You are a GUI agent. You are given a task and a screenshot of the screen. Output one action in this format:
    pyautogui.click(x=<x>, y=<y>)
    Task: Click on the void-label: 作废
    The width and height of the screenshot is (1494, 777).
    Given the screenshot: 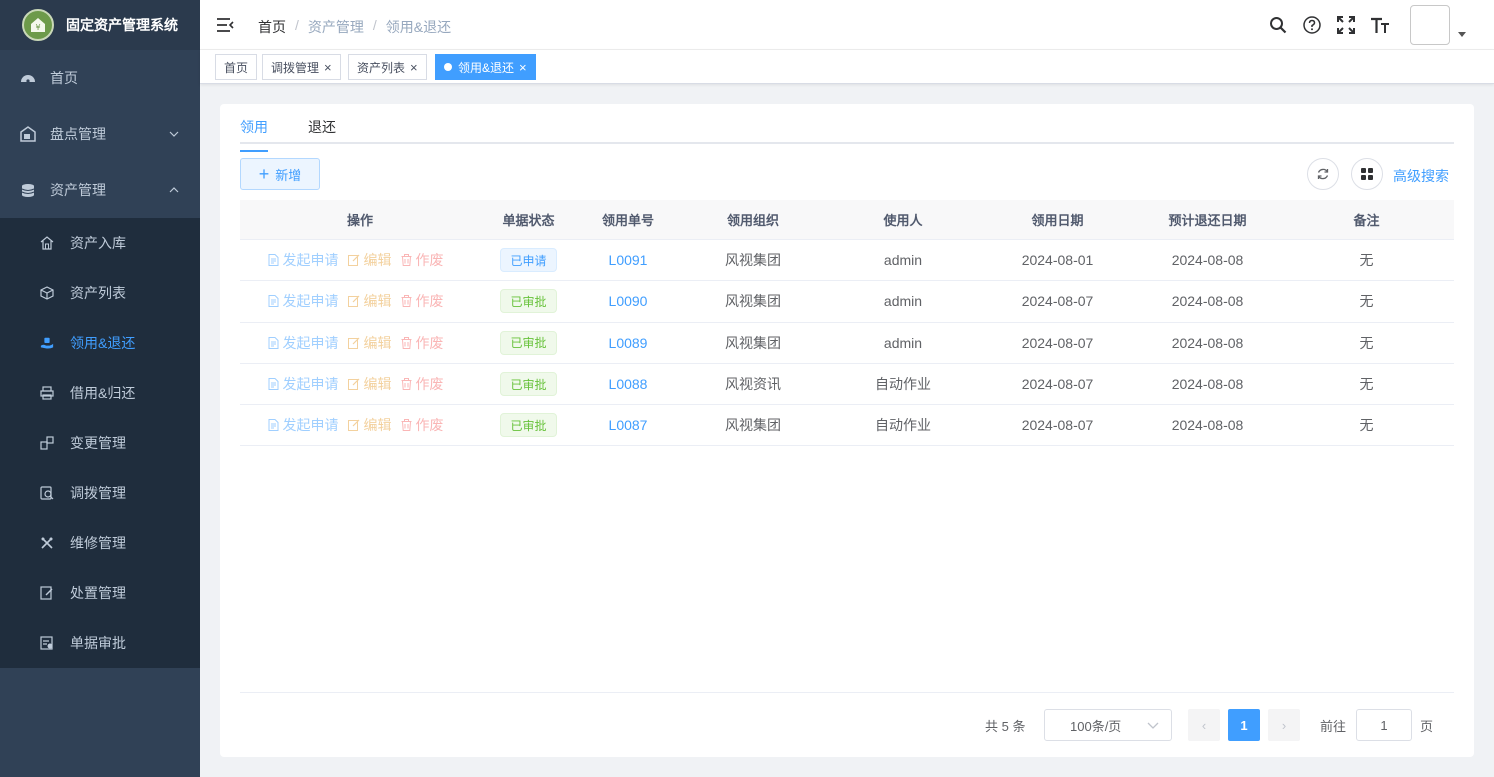 What is the action you would take?
    pyautogui.click(x=429, y=301)
    